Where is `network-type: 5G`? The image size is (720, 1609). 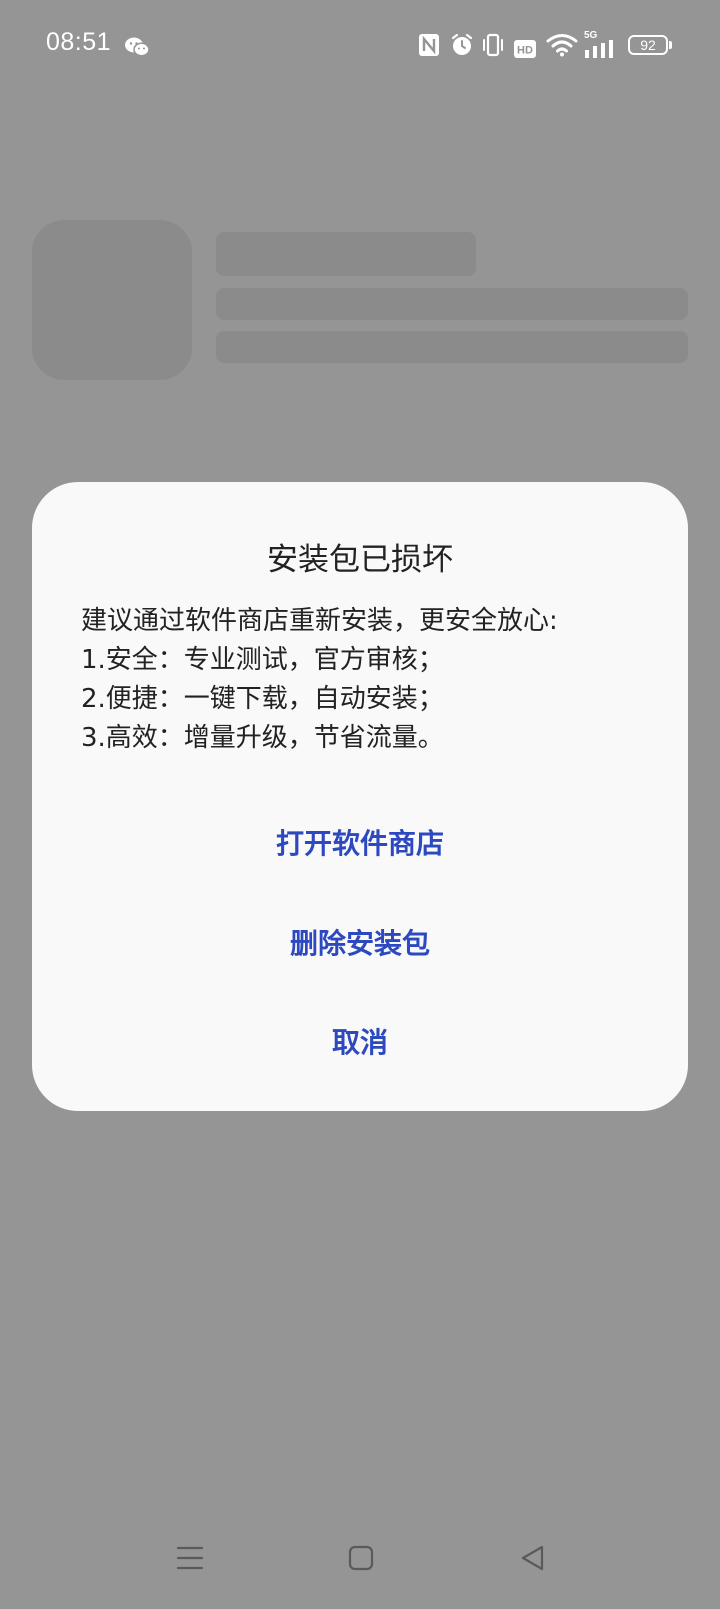
network-type: 5G is located at coordinates (604, 45).